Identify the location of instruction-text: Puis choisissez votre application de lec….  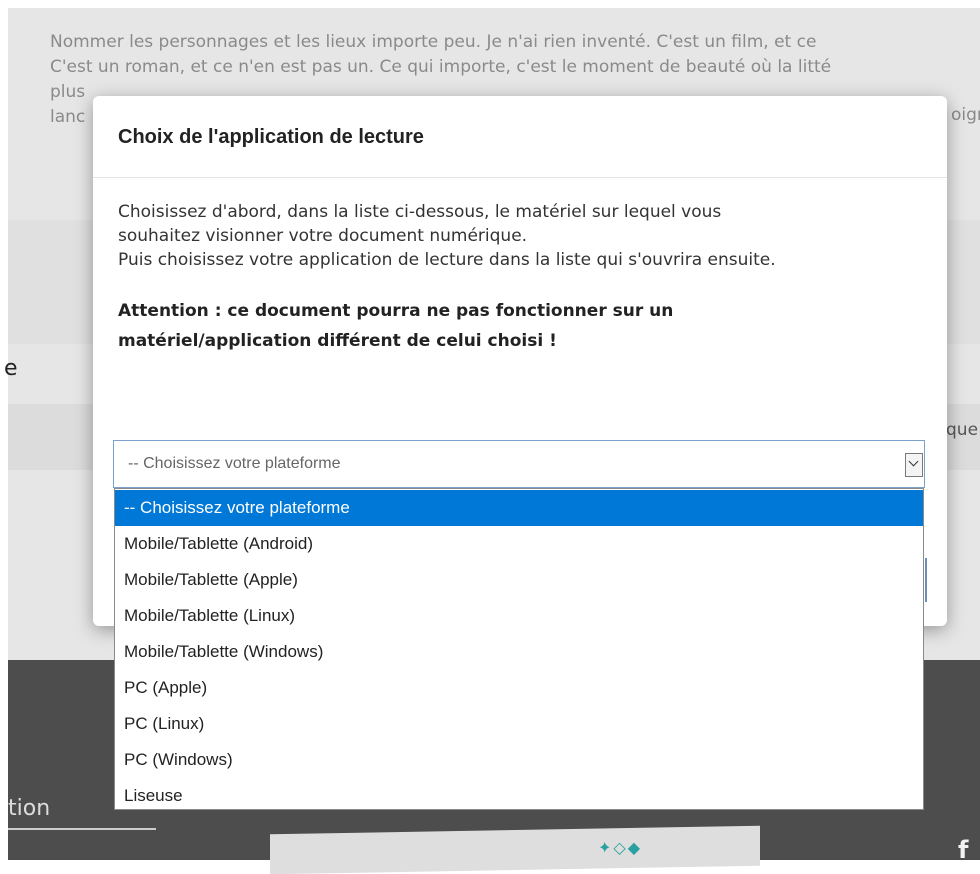
(447, 260).